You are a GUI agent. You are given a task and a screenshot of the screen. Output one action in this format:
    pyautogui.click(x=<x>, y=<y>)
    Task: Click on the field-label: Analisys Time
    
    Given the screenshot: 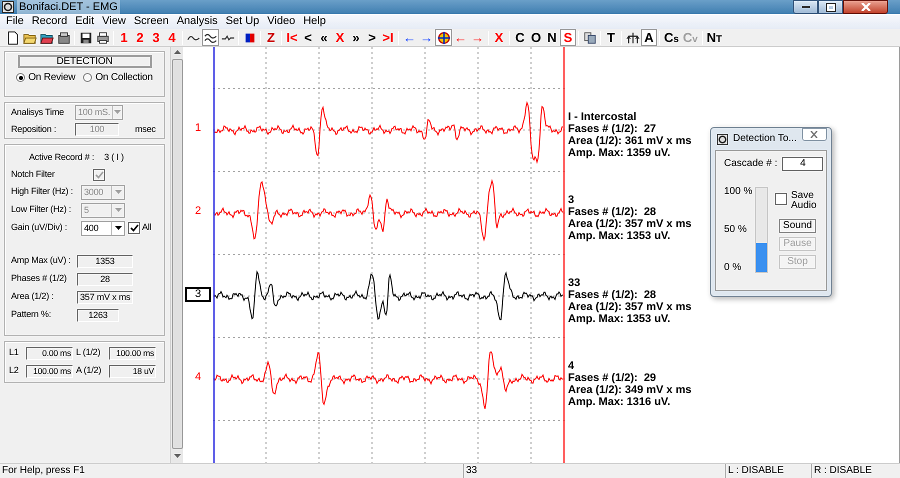 What is the action you would take?
    pyautogui.click(x=38, y=112)
    